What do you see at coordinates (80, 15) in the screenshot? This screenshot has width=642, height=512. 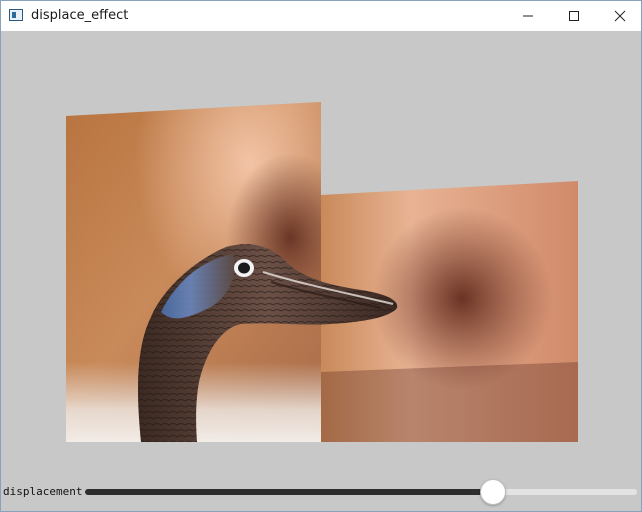 I see `window-title: displace_effect` at bounding box center [80, 15].